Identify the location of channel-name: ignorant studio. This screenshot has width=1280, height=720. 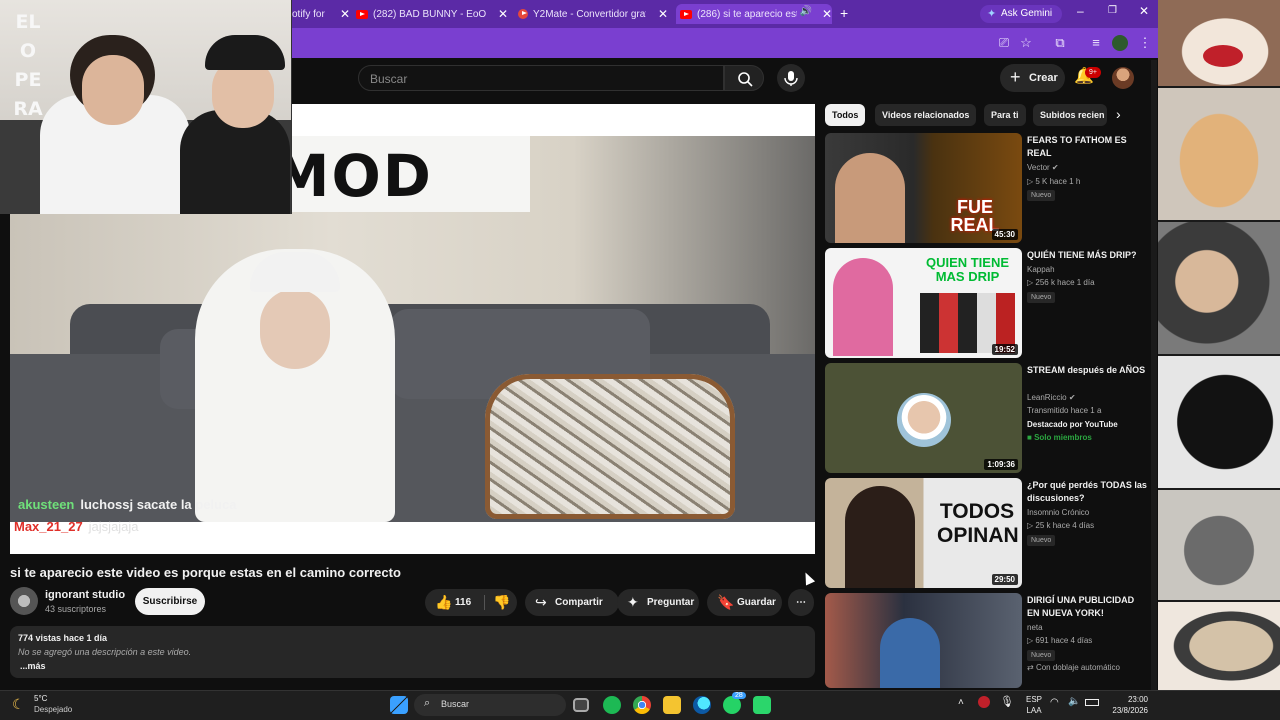
(85, 595).